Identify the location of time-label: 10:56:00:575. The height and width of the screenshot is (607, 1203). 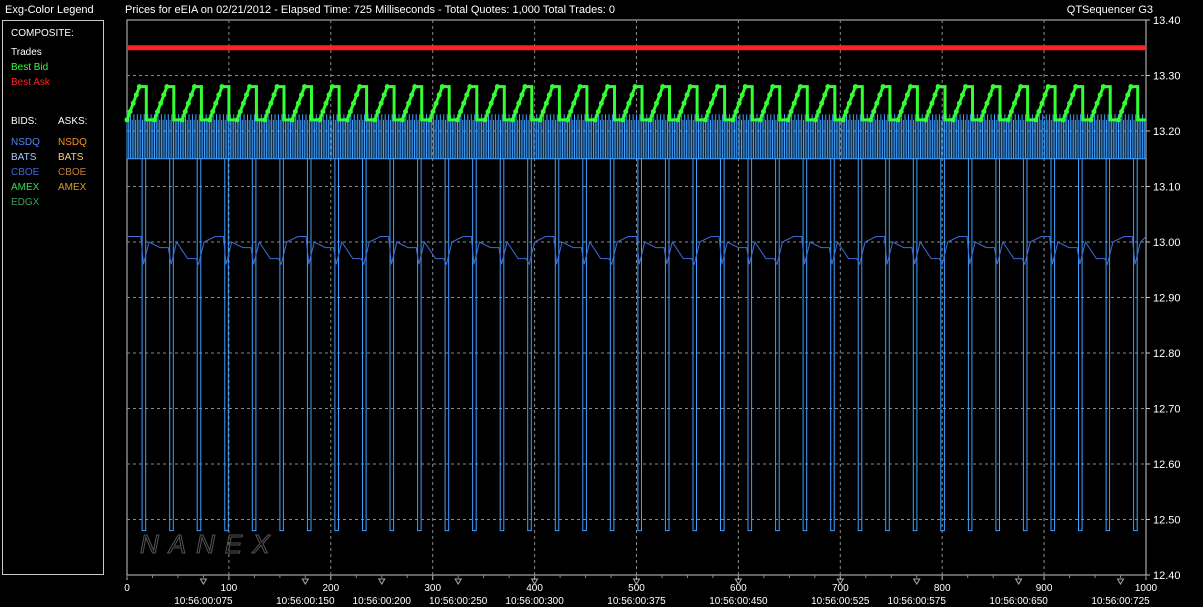
(917, 601).